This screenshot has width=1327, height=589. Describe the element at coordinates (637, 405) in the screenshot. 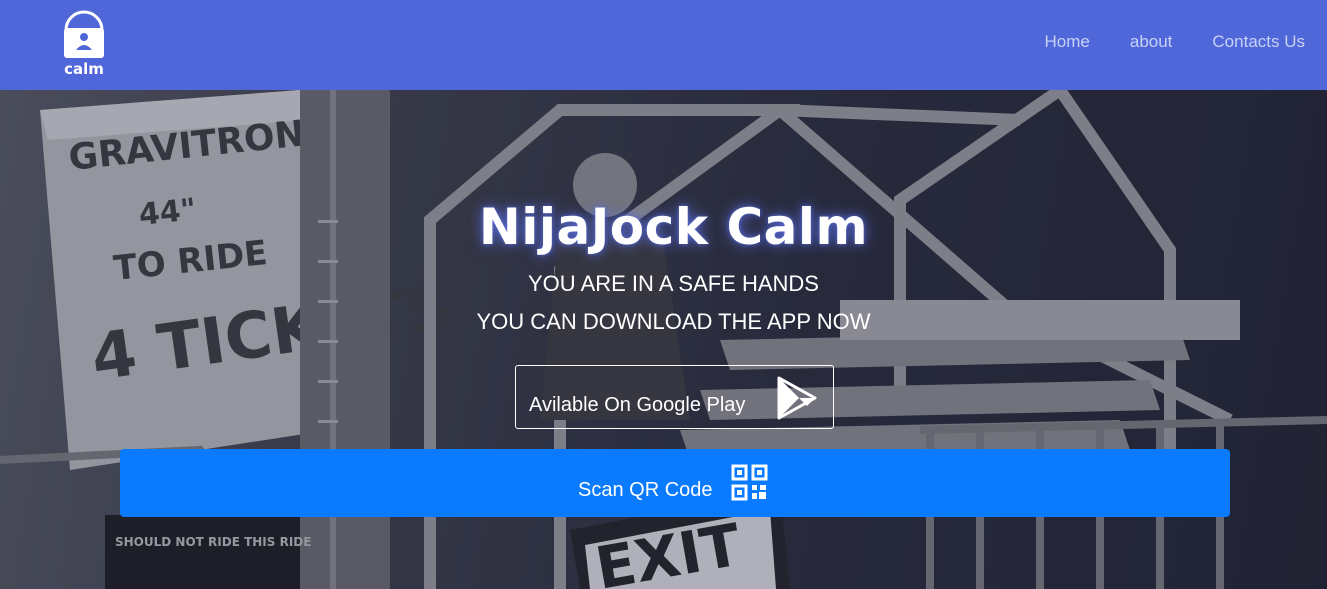

I see `google-play-label: Avilable On Google Play` at that location.